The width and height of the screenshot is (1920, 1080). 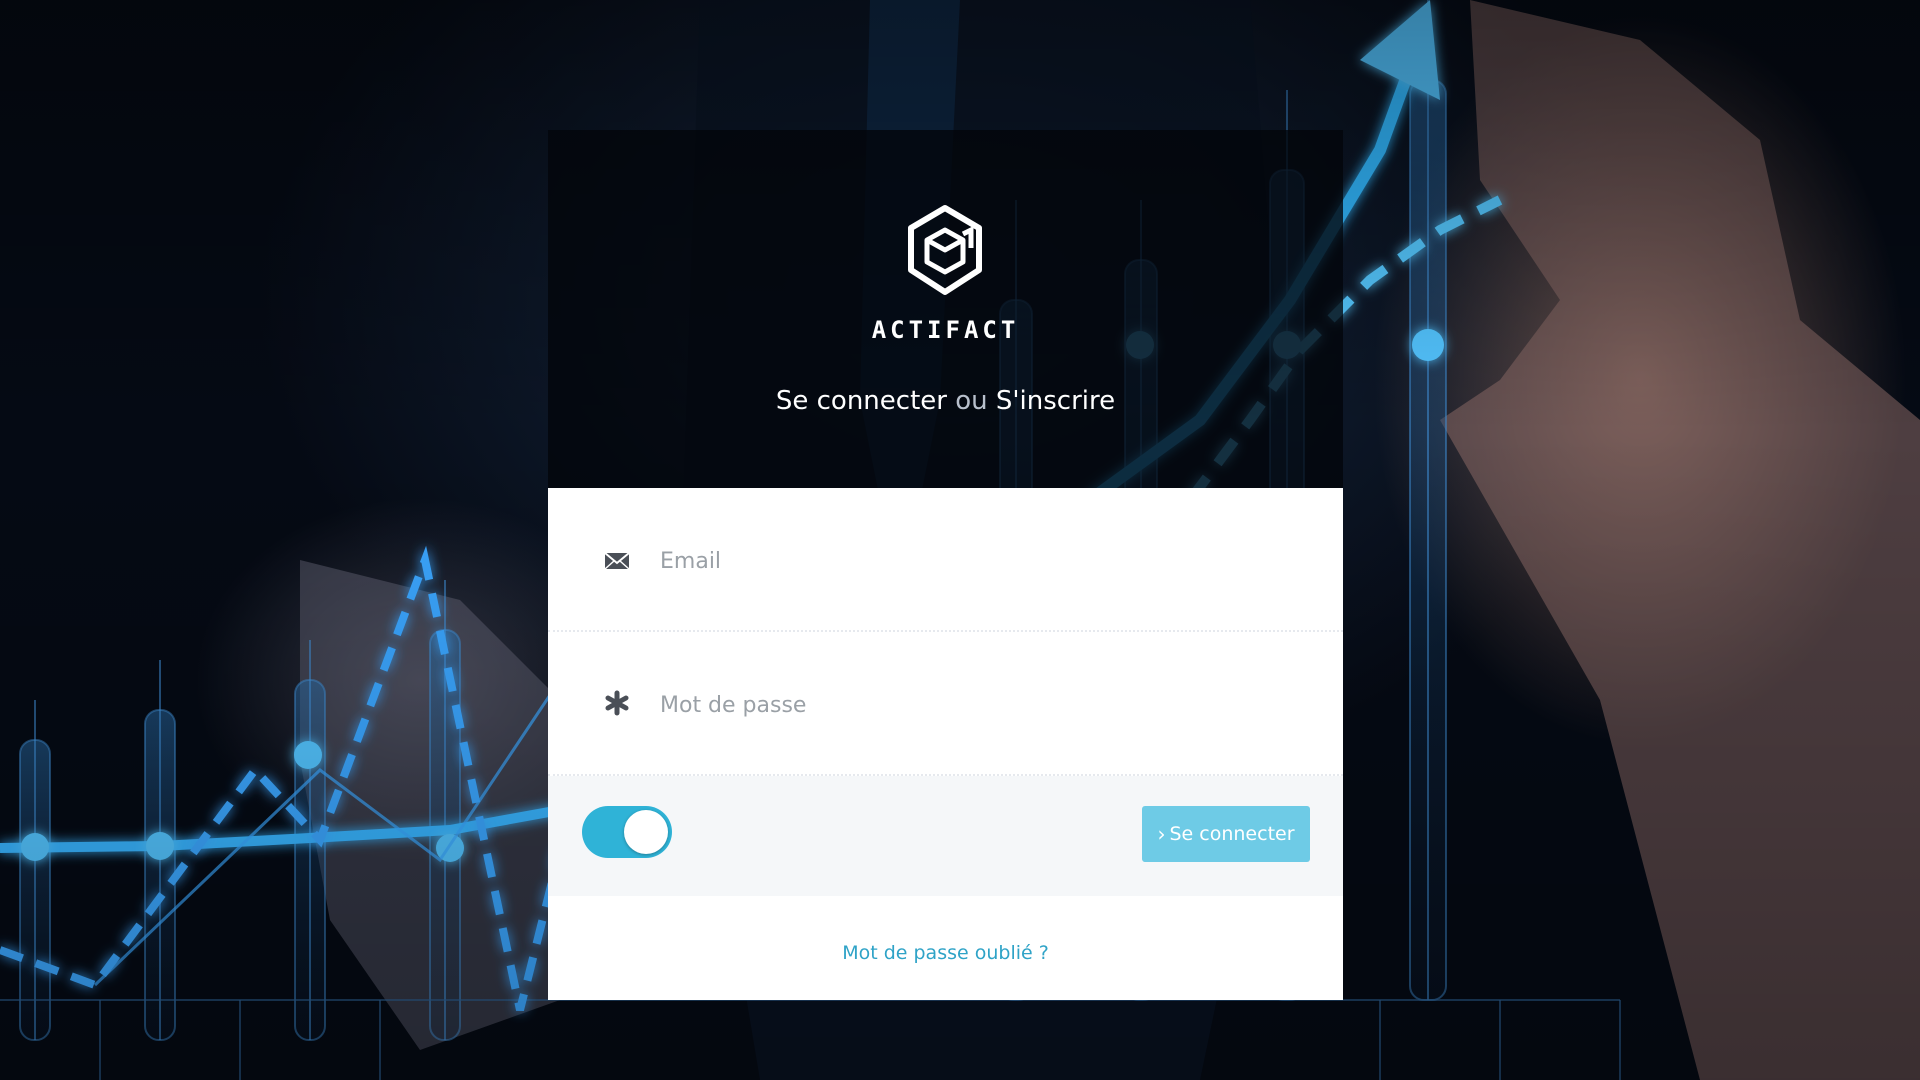 I want to click on asterisk-icon, so click(x=617, y=703).